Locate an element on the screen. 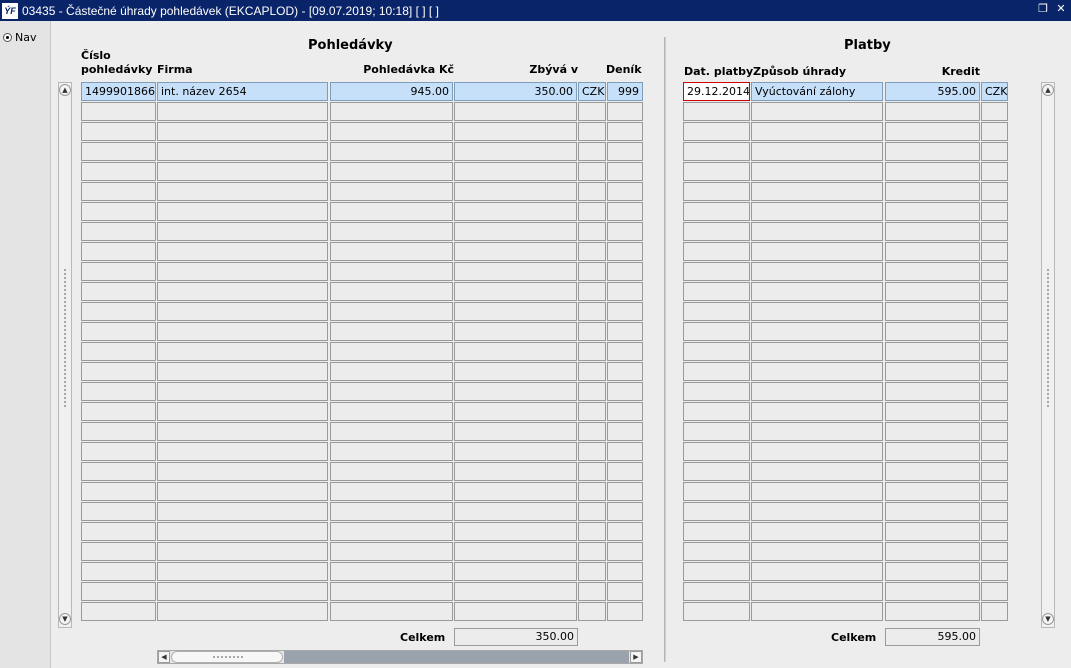 Image resolution: width=1071 pixels, height=668 pixels. cell-zpusob: Vyúctování zálohy is located at coordinates (817, 91).